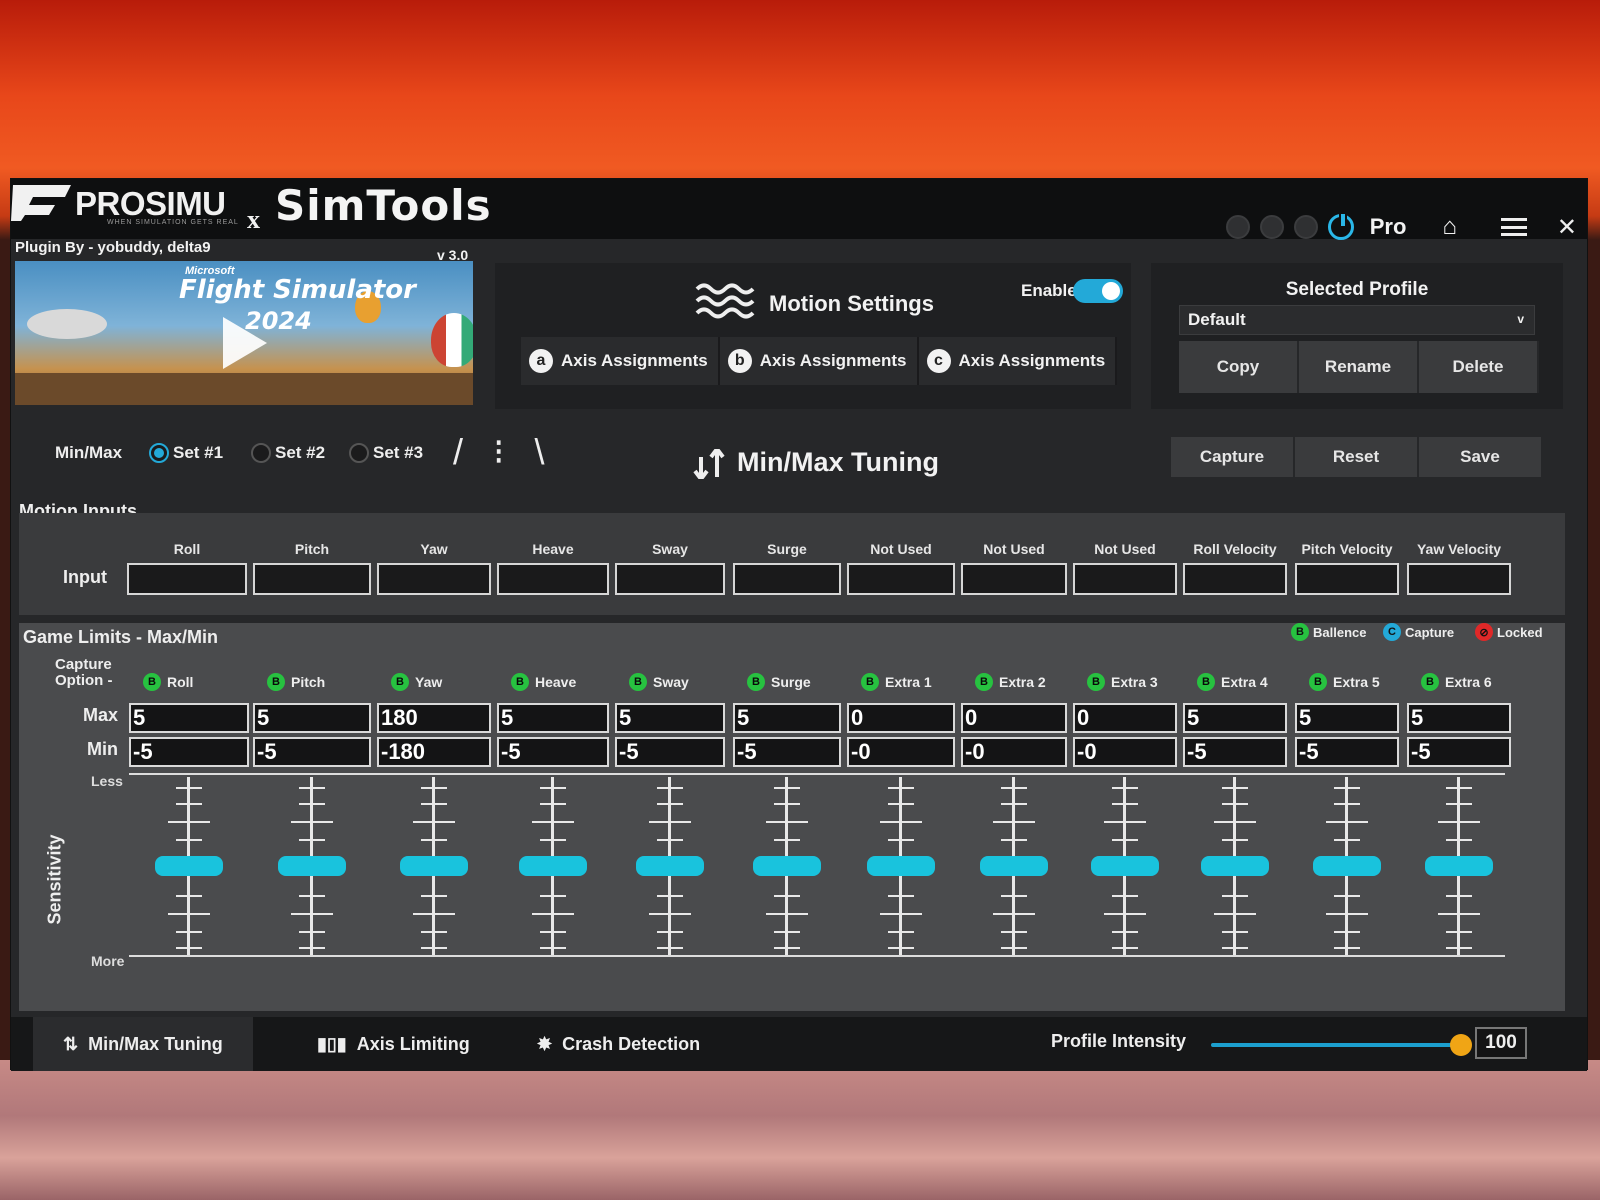 This screenshot has height=1200, width=1600. I want to click on profile-intensity-slider, so click(1341, 1045).